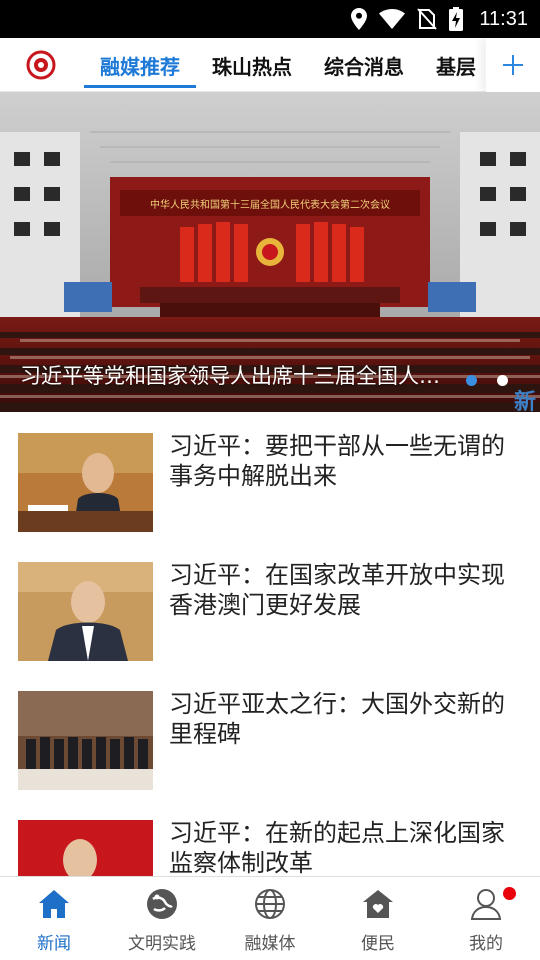 This screenshot has width=540, height=960. I want to click on no-sim-icon, so click(427, 19).